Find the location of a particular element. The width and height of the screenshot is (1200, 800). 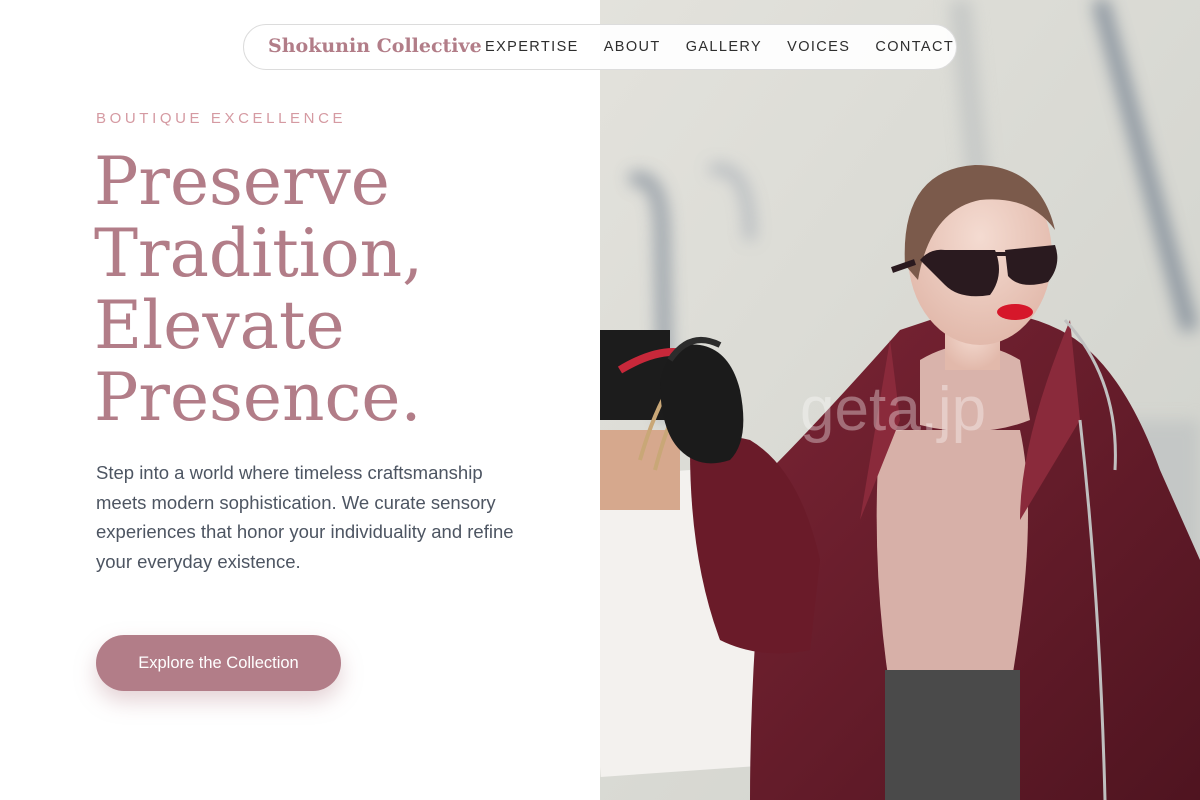

nav-links: EXPERTISE ABOUT GALLERY VOICES CONTACT is located at coordinates (732, 47).